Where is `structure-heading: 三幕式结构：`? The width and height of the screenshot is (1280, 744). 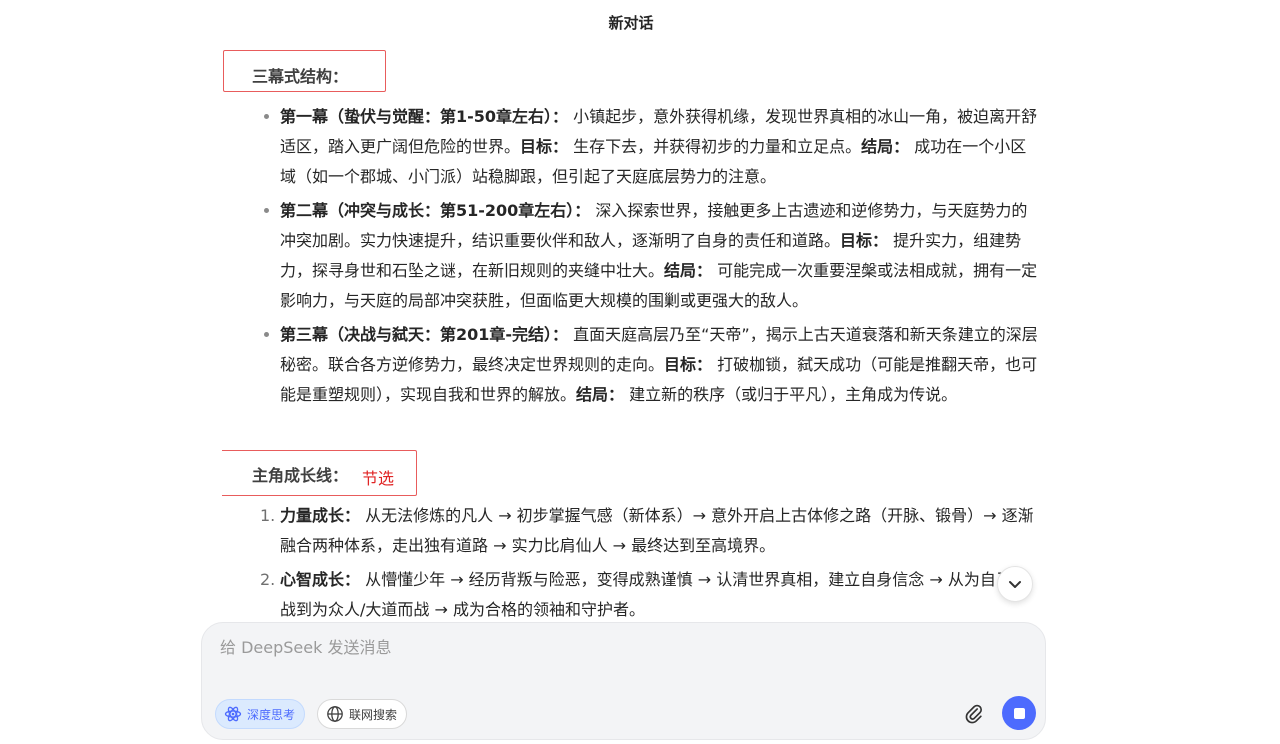
structure-heading: 三幕式结构： is located at coordinates (300, 76).